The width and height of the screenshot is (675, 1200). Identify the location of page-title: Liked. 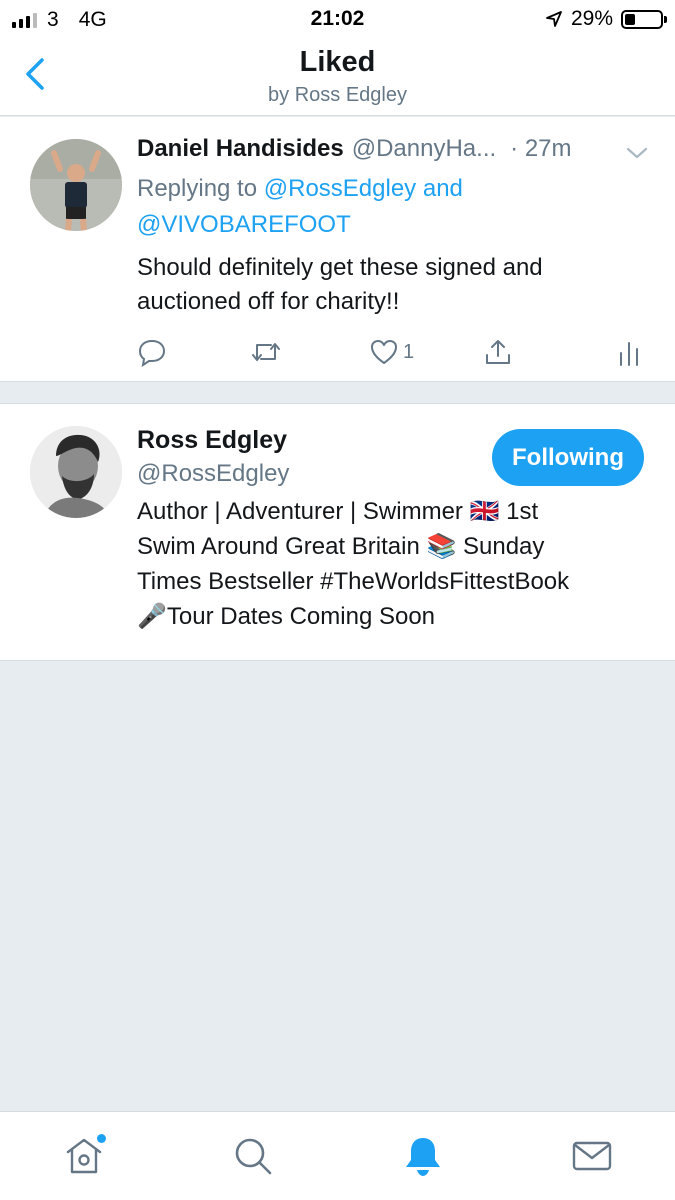
(337, 62).